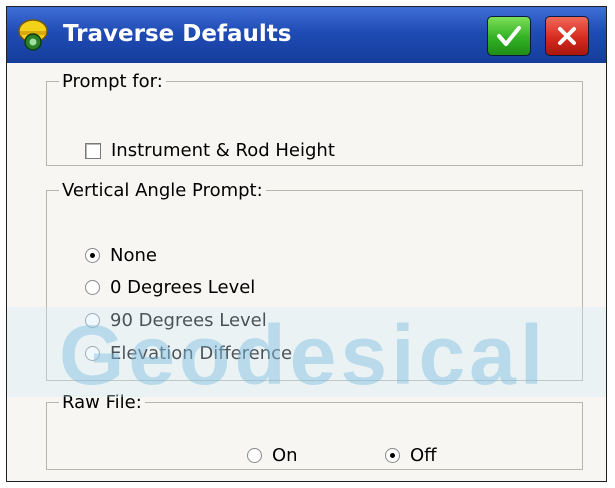 The height and width of the screenshot is (488, 615). Describe the element at coordinates (223, 150) in the screenshot. I see `instrument-rod-height-label: Instrument & Rod Height` at that location.